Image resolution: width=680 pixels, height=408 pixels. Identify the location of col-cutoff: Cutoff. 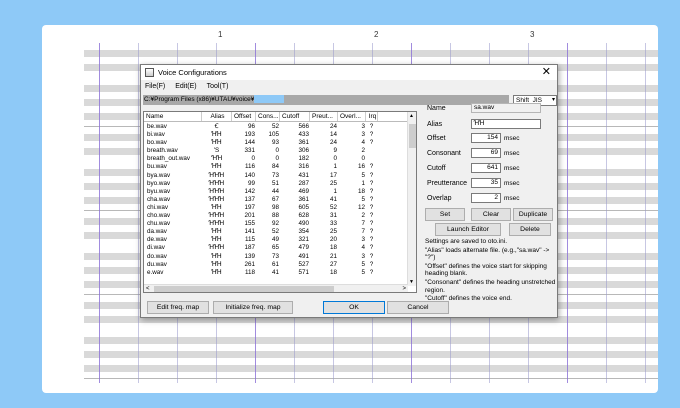
(295, 116).